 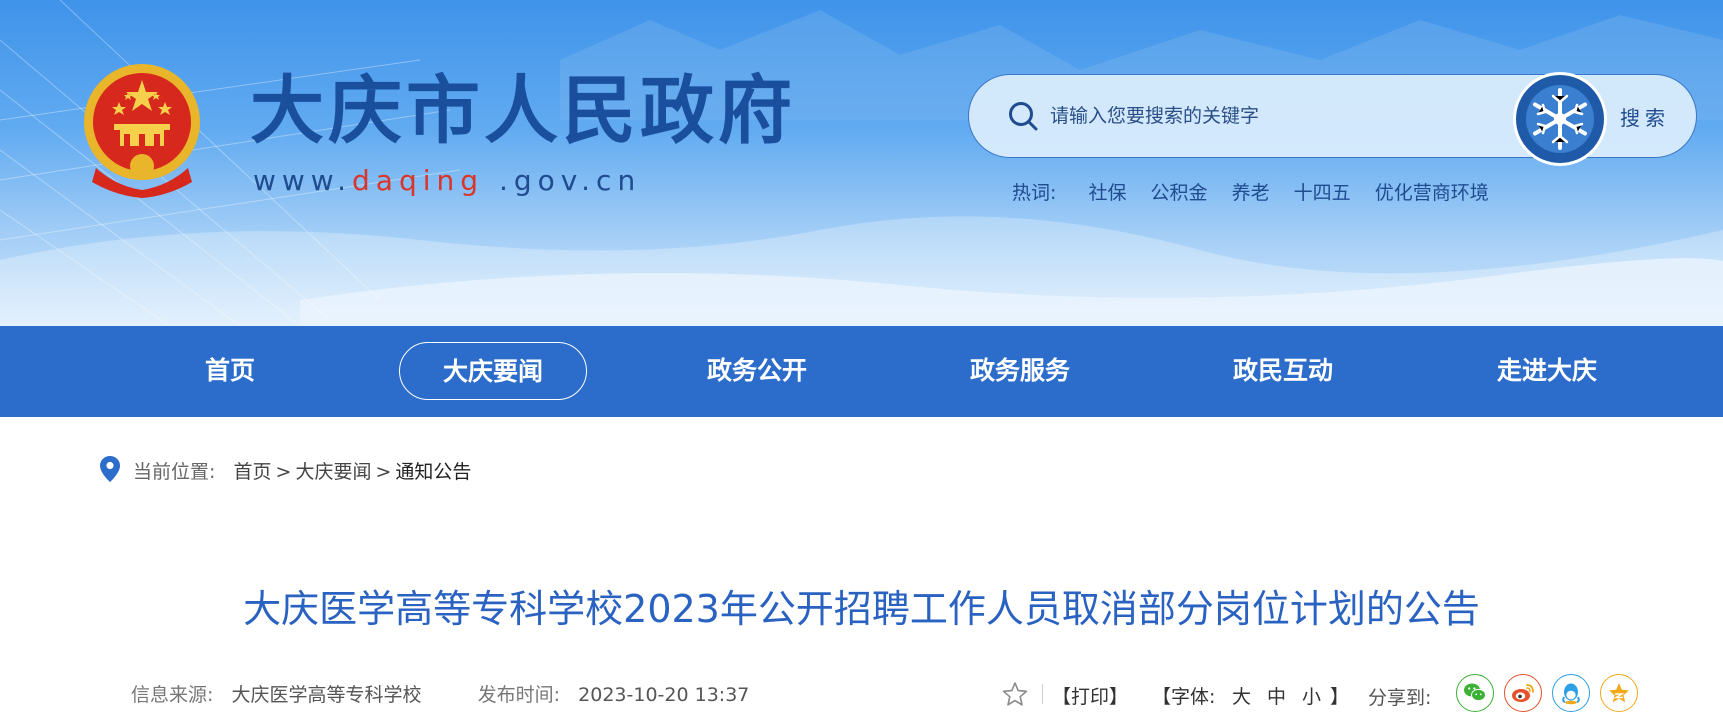 What do you see at coordinates (563, 180) in the screenshot?
I see `url-suffix: .gov.cn` at bounding box center [563, 180].